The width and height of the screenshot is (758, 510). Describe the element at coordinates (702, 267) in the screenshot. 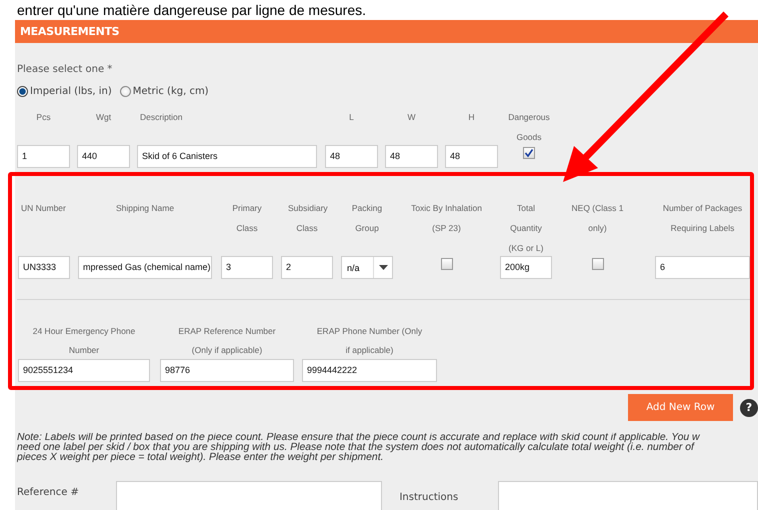

I see `input-field: 6` at that location.